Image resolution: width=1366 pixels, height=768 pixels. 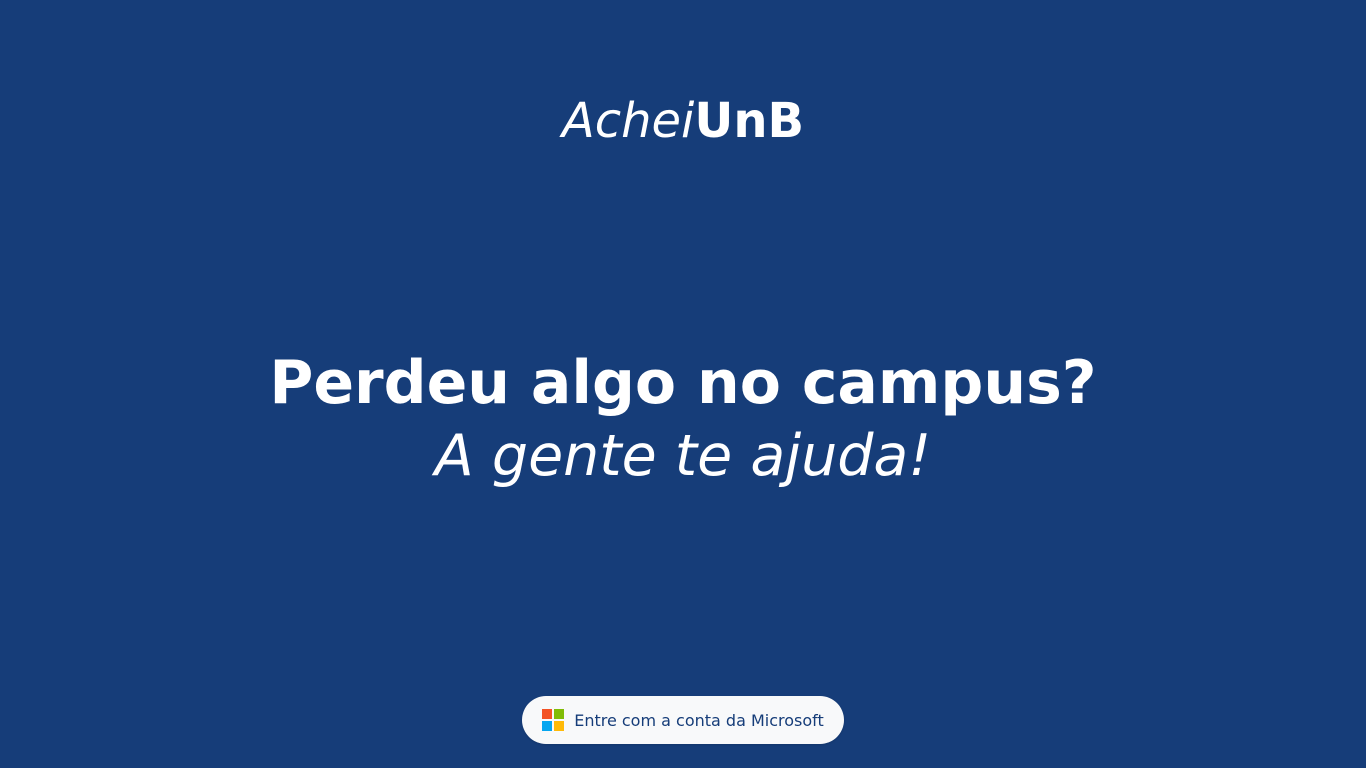 I want to click on microsoft-yellow-square, so click(x=559, y=726).